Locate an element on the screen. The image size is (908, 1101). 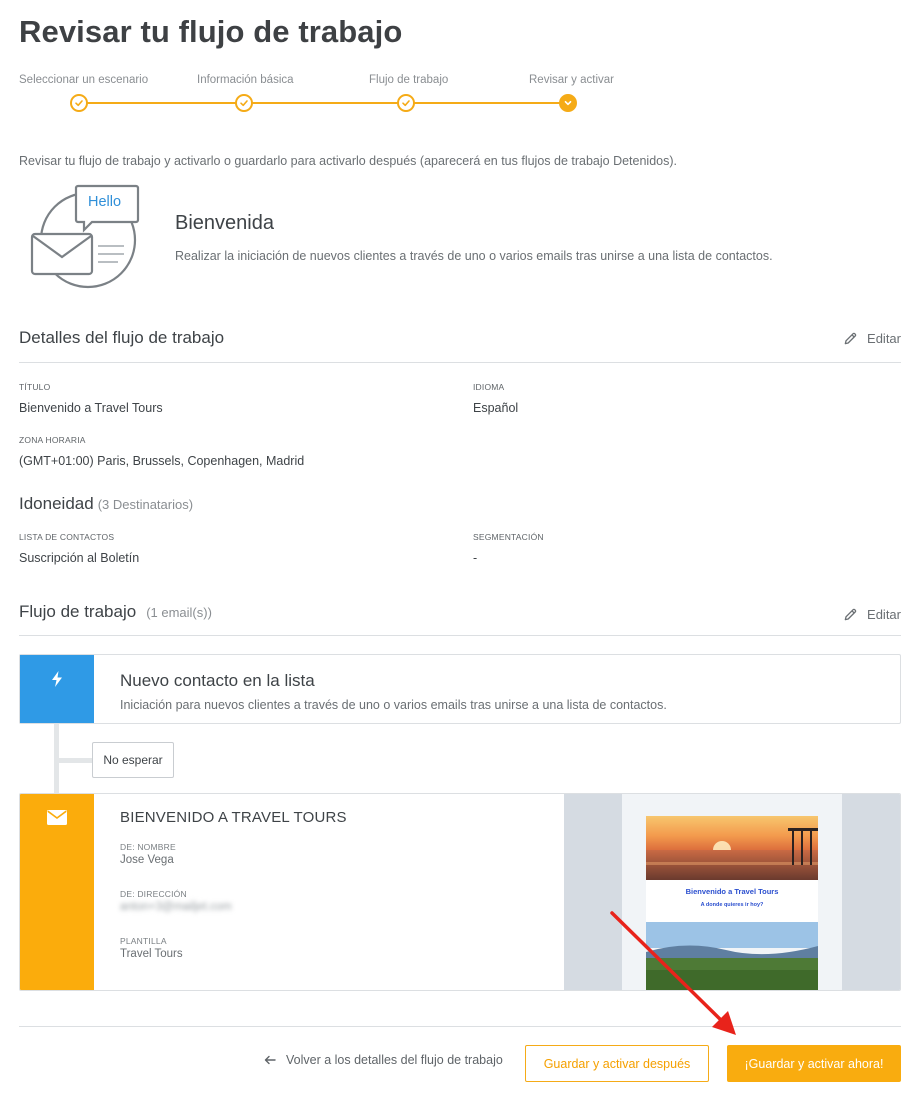
save-activate-later-button: Guardar y activar después is located at coordinates (617, 1063).